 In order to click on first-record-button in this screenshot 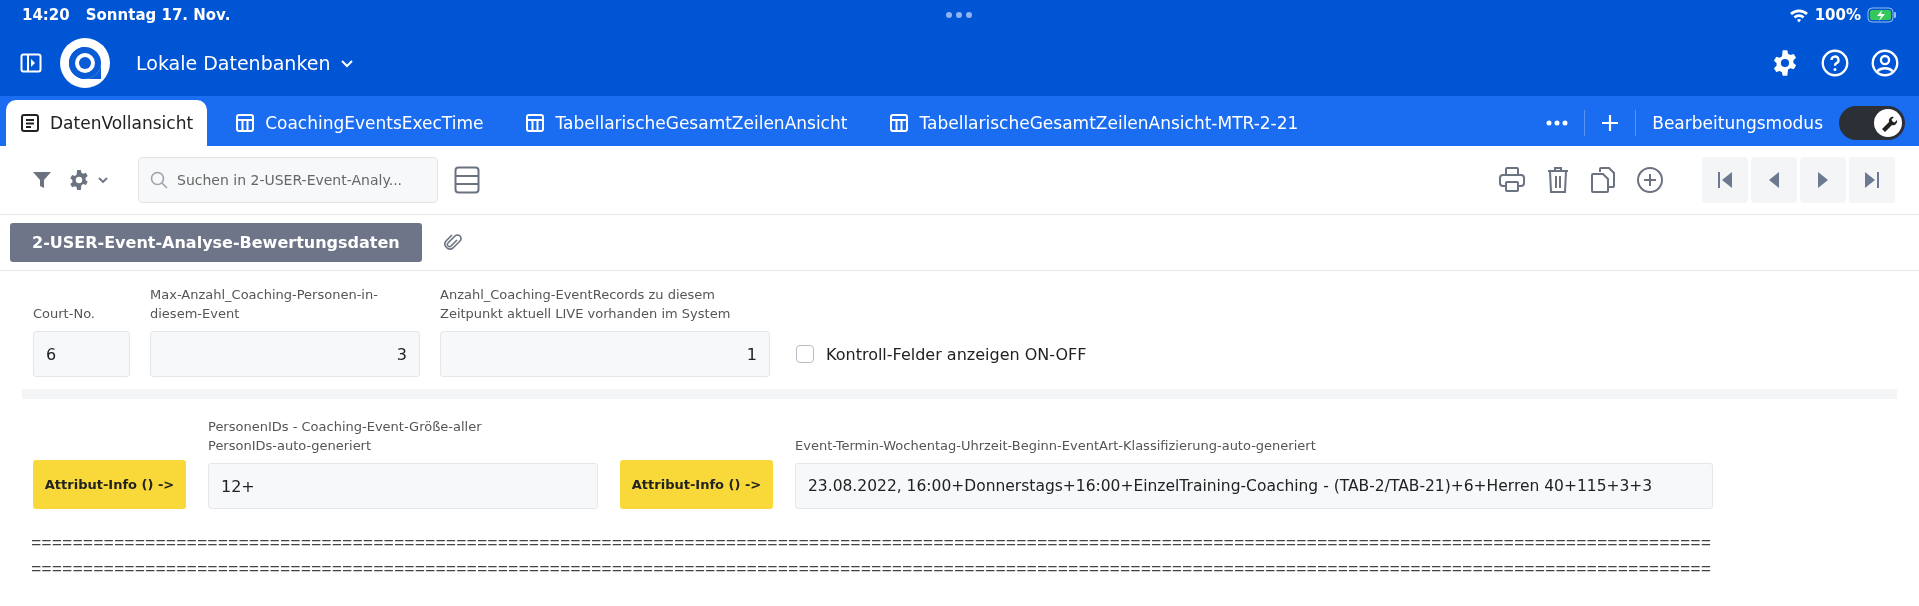, I will do `click(1725, 180)`.